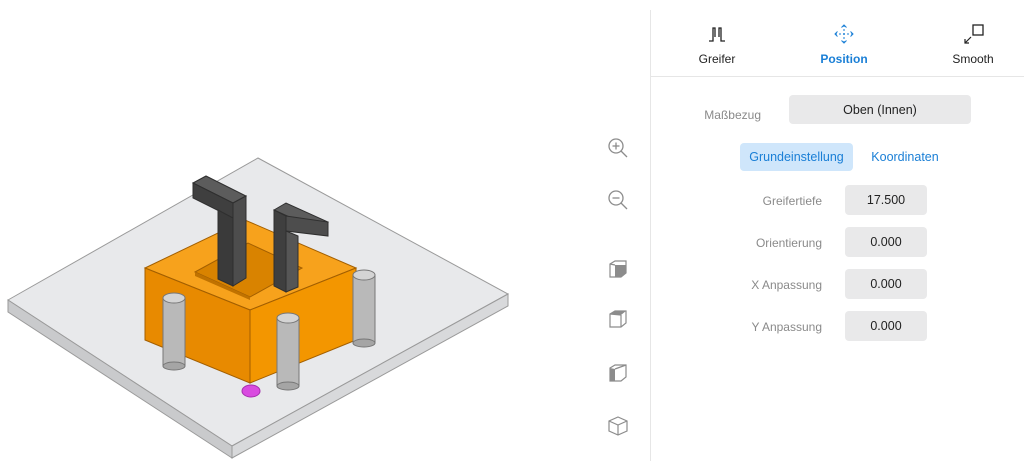  What do you see at coordinates (786, 327) in the screenshot?
I see `y-anpassung-label: Y Anpassung` at bounding box center [786, 327].